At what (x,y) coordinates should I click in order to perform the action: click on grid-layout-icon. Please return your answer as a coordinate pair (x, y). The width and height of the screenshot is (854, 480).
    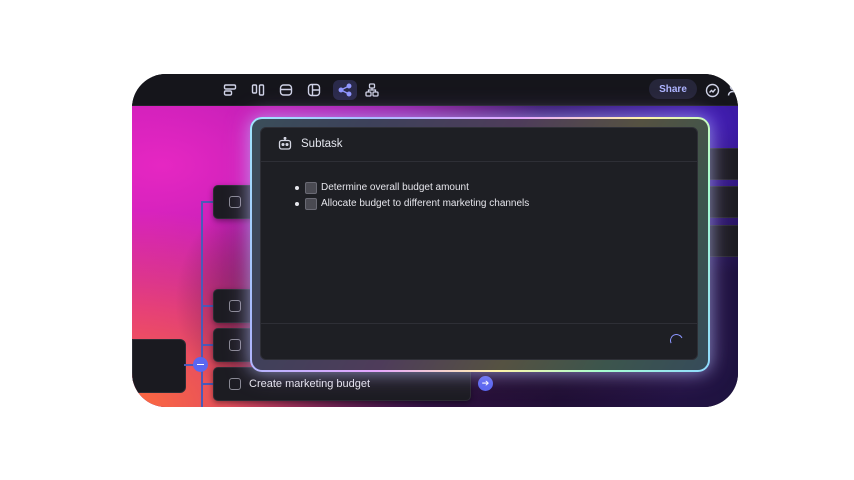
    Looking at the image, I should click on (314, 90).